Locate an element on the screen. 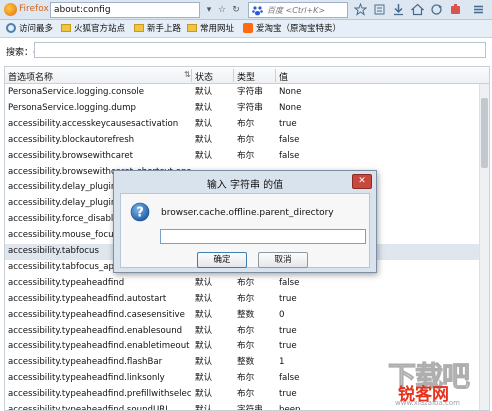 The width and height of the screenshot is (492, 411). close-icon: ✕ is located at coordinates (362, 181).